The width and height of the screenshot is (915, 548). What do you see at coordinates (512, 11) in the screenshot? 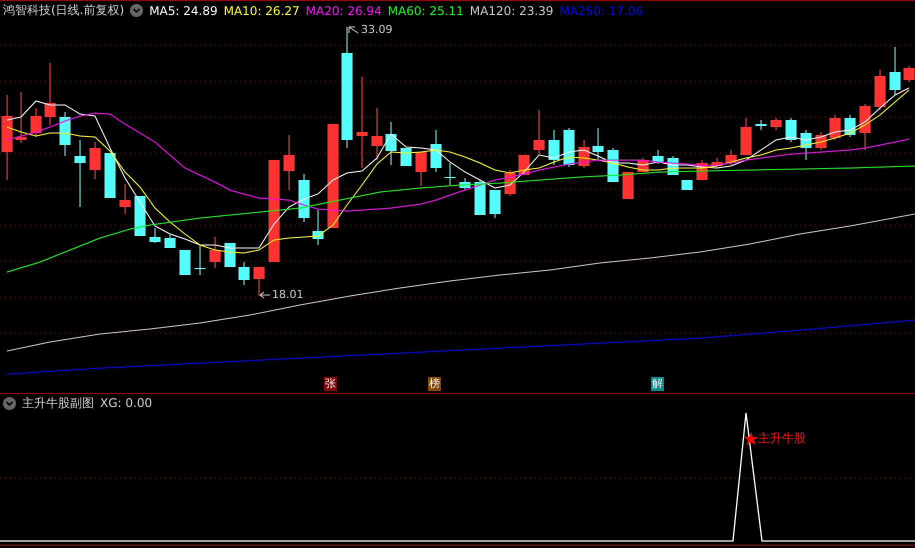
I see `indicator-value: MA120: 23.39` at bounding box center [512, 11].